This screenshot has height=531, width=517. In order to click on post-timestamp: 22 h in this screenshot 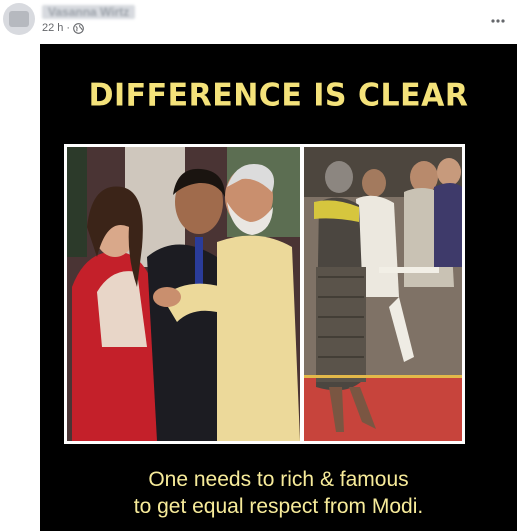, I will do `click(52, 28)`.